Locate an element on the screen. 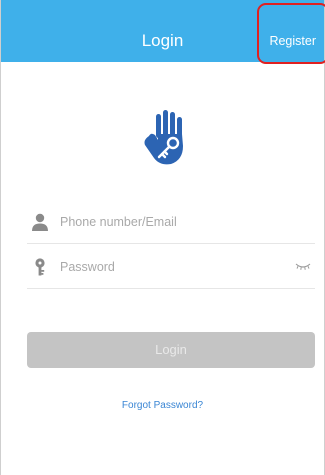  phone-email-input is located at coordinates (170, 222).